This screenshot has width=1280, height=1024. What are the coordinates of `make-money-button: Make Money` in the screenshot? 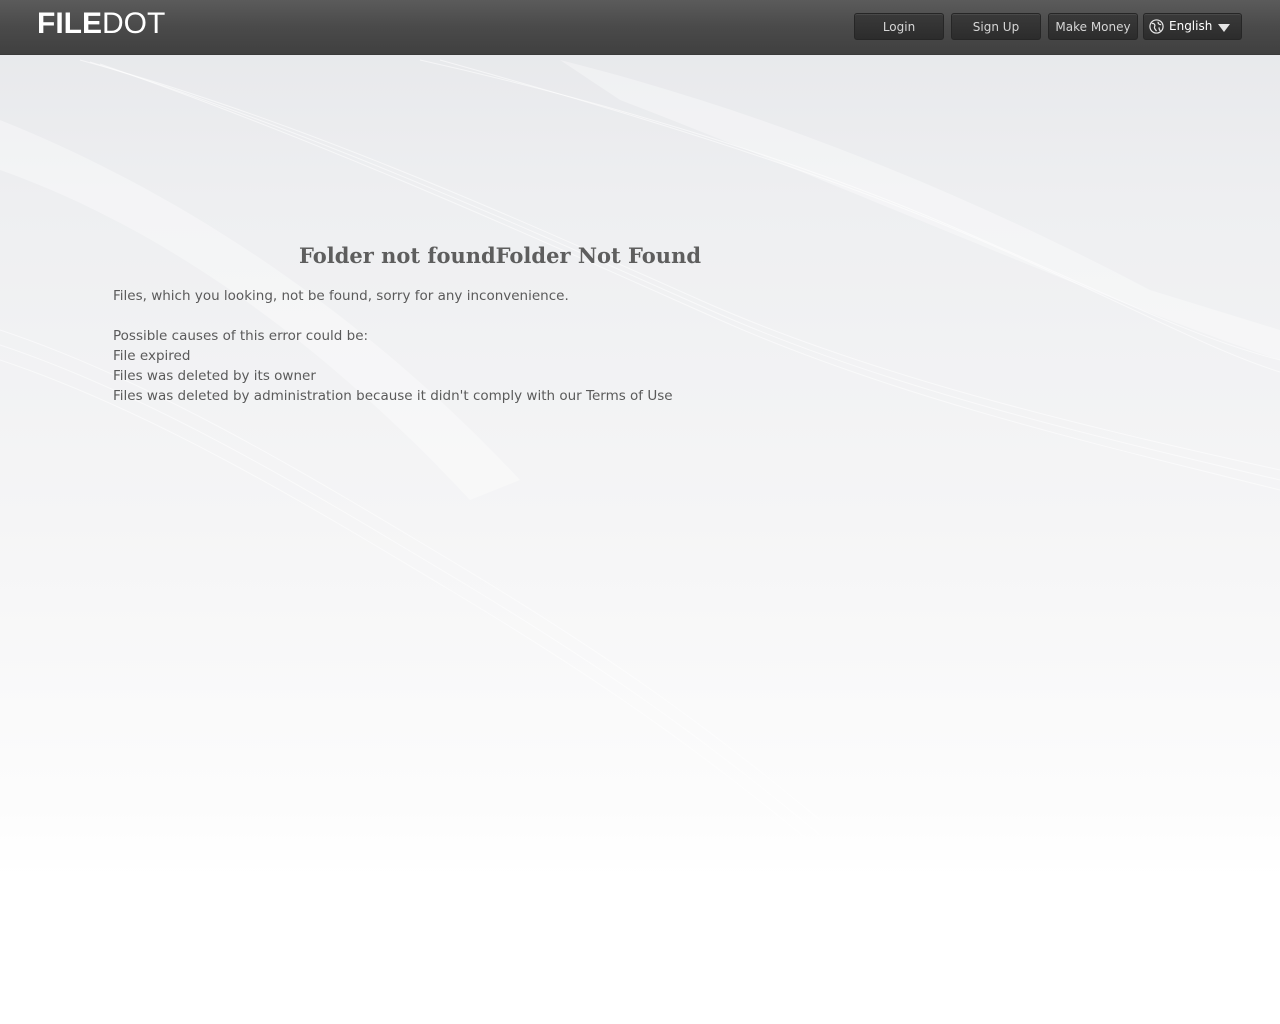 It's located at (1093, 26).